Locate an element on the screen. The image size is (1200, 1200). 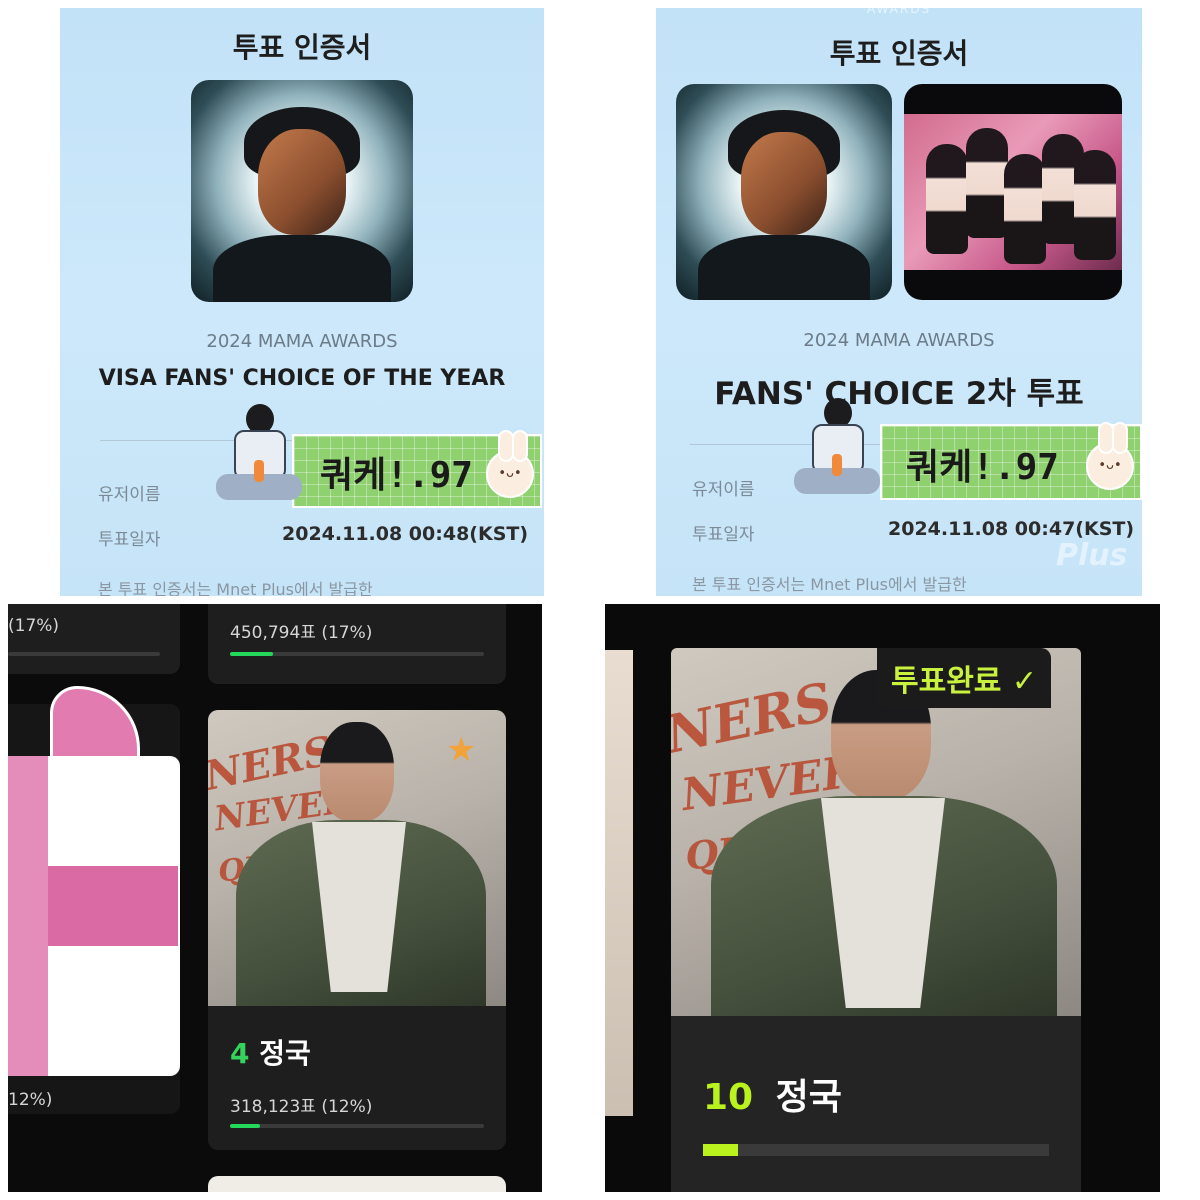
rank-and-name: 4 정국 is located at coordinates (270, 1052).